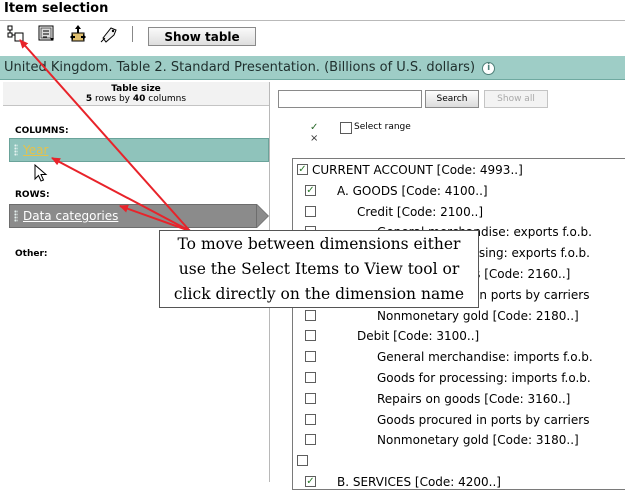 The image size is (625, 490). Describe the element at coordinates (319, 244) in the screenshot. I see `callout-line-1: To move between dimensions either` at that location.